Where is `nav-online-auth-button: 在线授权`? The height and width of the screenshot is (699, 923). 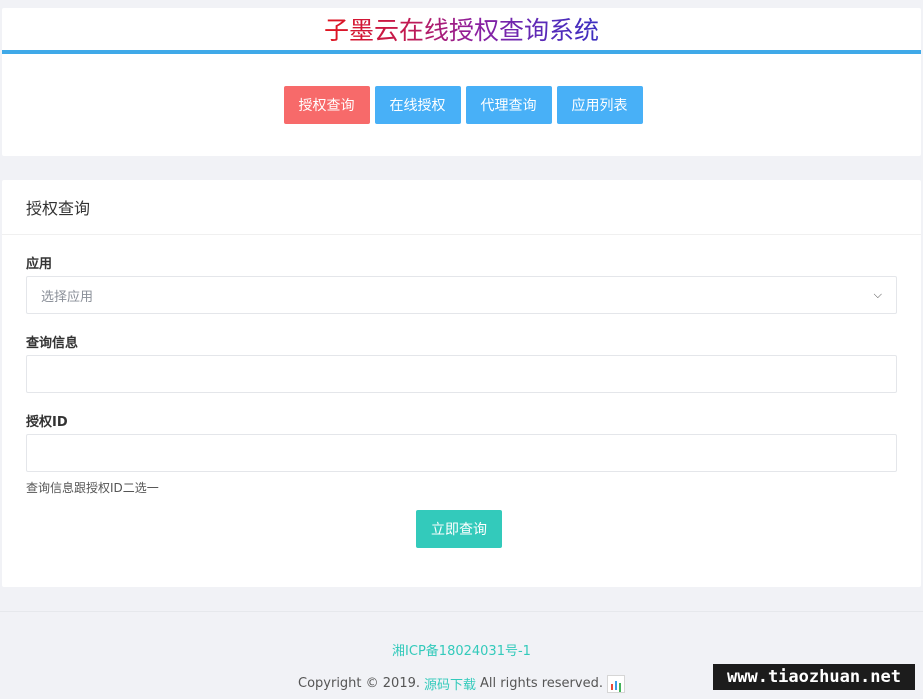 nav-online-auth-button: 在线授权 is located at coordinates (417, 105).